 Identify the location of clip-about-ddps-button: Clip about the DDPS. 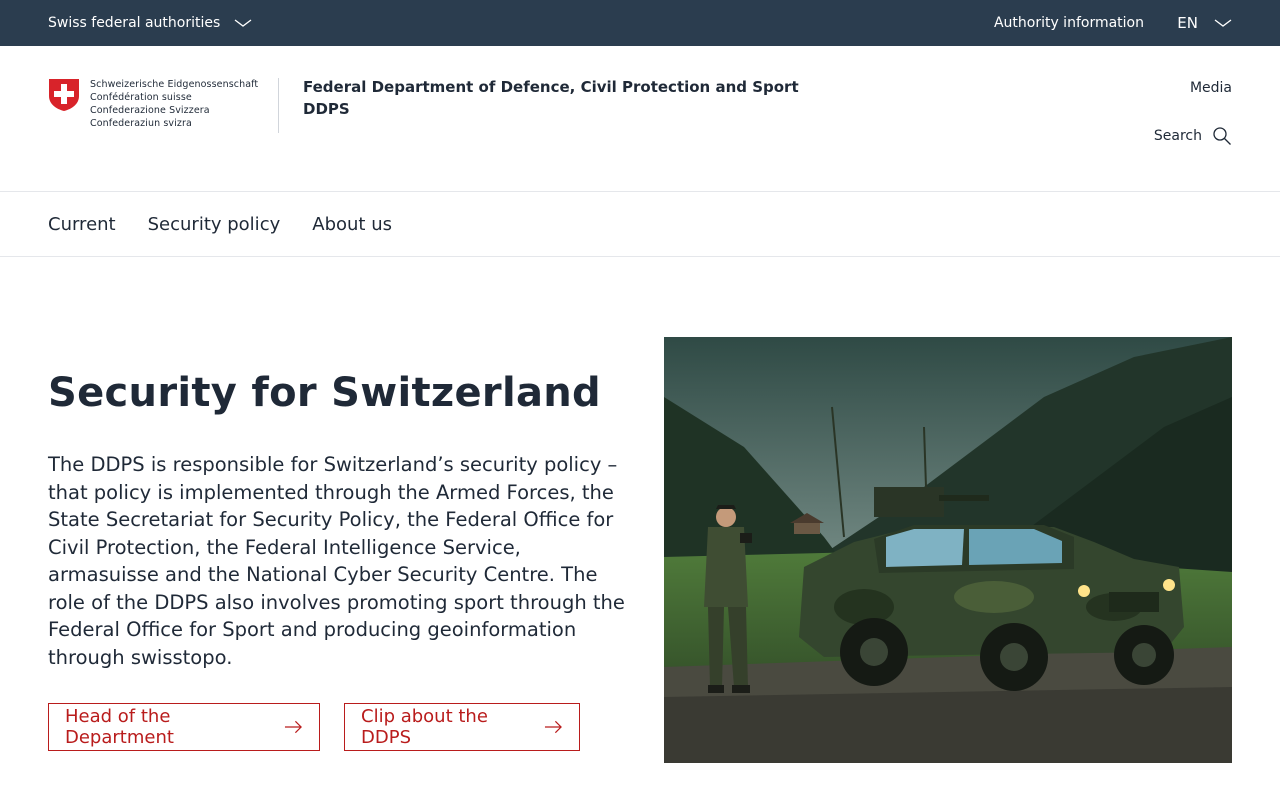
(462, 727).